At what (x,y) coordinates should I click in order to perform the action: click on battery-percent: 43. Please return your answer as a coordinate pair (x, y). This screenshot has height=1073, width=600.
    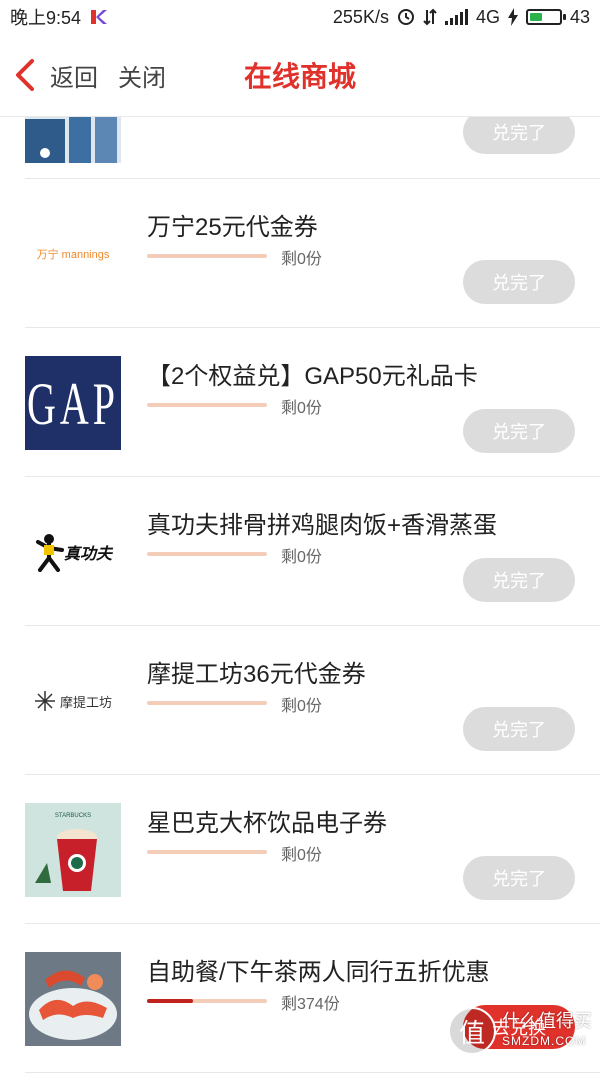
    Looking at the image, I should click on (579, 16).